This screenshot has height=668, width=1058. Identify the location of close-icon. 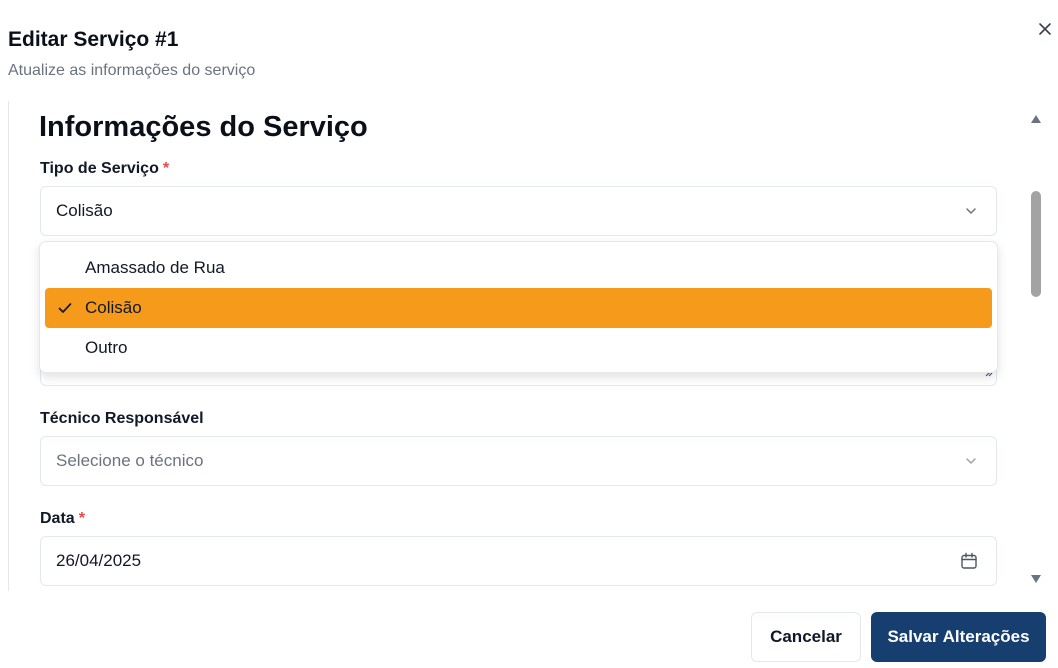
(1045, 29).